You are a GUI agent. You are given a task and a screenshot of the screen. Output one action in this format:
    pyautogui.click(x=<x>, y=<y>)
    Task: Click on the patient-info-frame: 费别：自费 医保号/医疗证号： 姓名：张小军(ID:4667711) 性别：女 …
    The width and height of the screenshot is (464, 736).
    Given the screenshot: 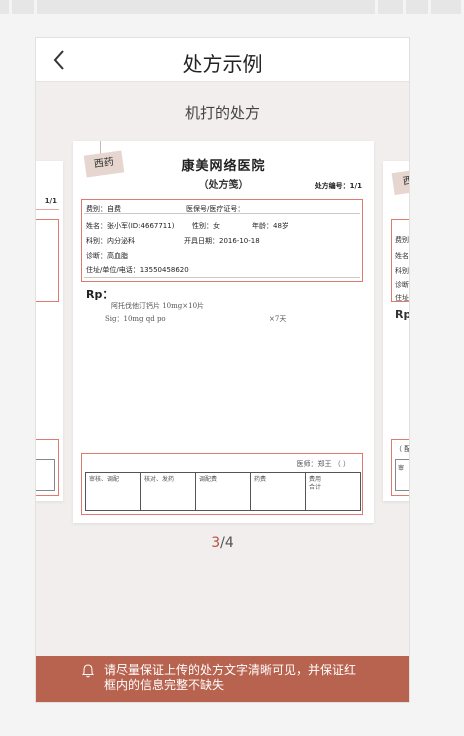 What is the action you would take?
    pyautogui.click(x=222, y=240)
    